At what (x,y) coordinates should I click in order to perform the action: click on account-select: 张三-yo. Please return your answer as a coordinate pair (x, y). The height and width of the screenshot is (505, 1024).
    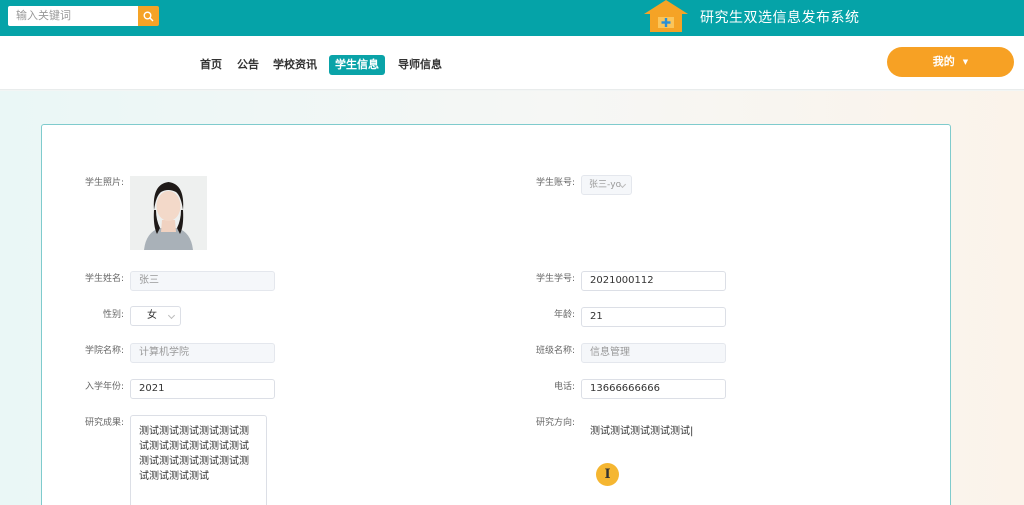
    Looking at the image, I should click on (606, 185).